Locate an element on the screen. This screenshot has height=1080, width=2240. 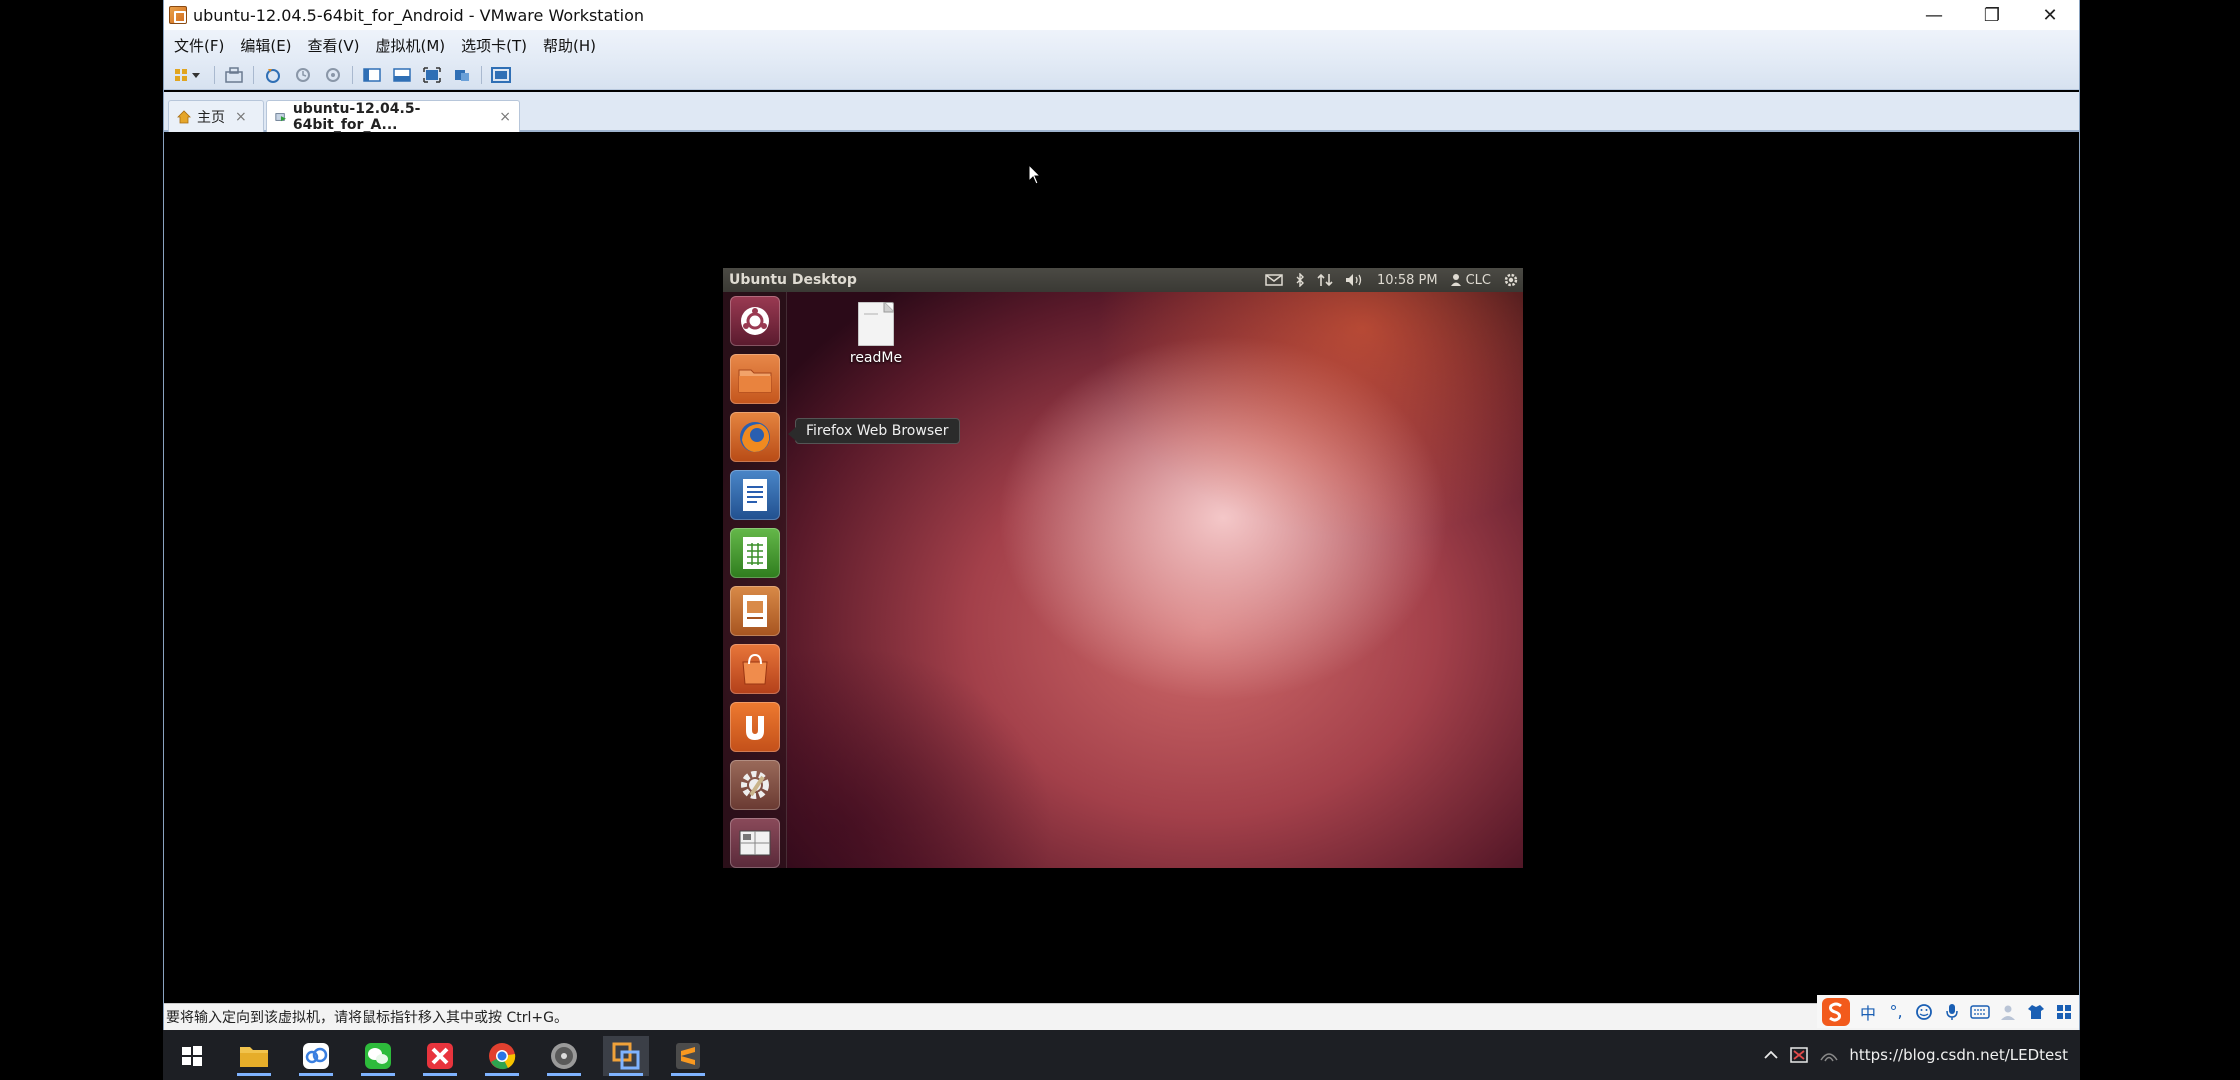
desktop-file-readme: readMe is located at coordinates (876, 334).